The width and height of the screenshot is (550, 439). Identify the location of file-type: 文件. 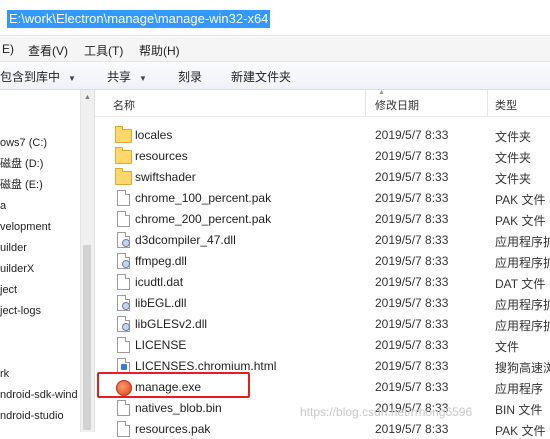
(507, 347).